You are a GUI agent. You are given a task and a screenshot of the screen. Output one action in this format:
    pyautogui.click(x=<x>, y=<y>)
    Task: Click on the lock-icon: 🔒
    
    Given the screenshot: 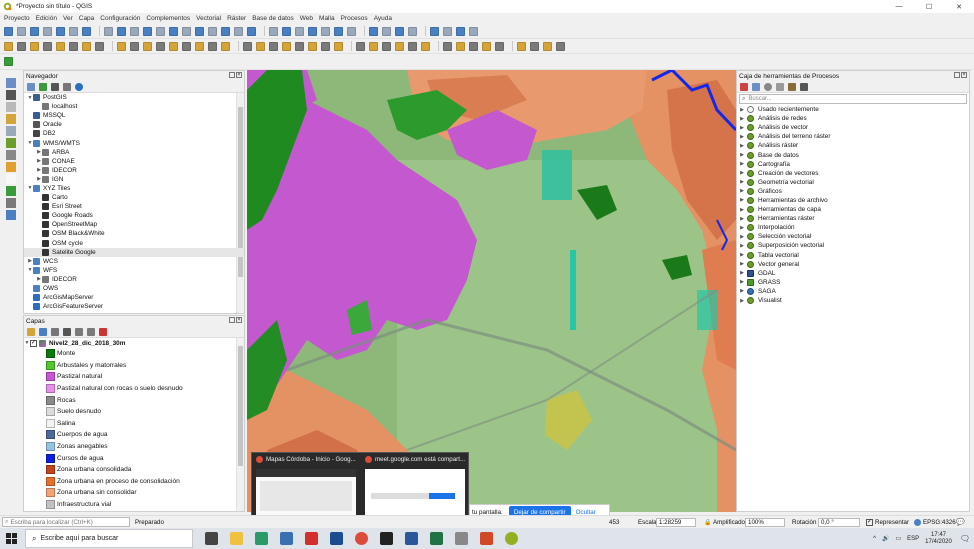 What is the action you would take?
    pyautogui.click(x=707, y=522)
    